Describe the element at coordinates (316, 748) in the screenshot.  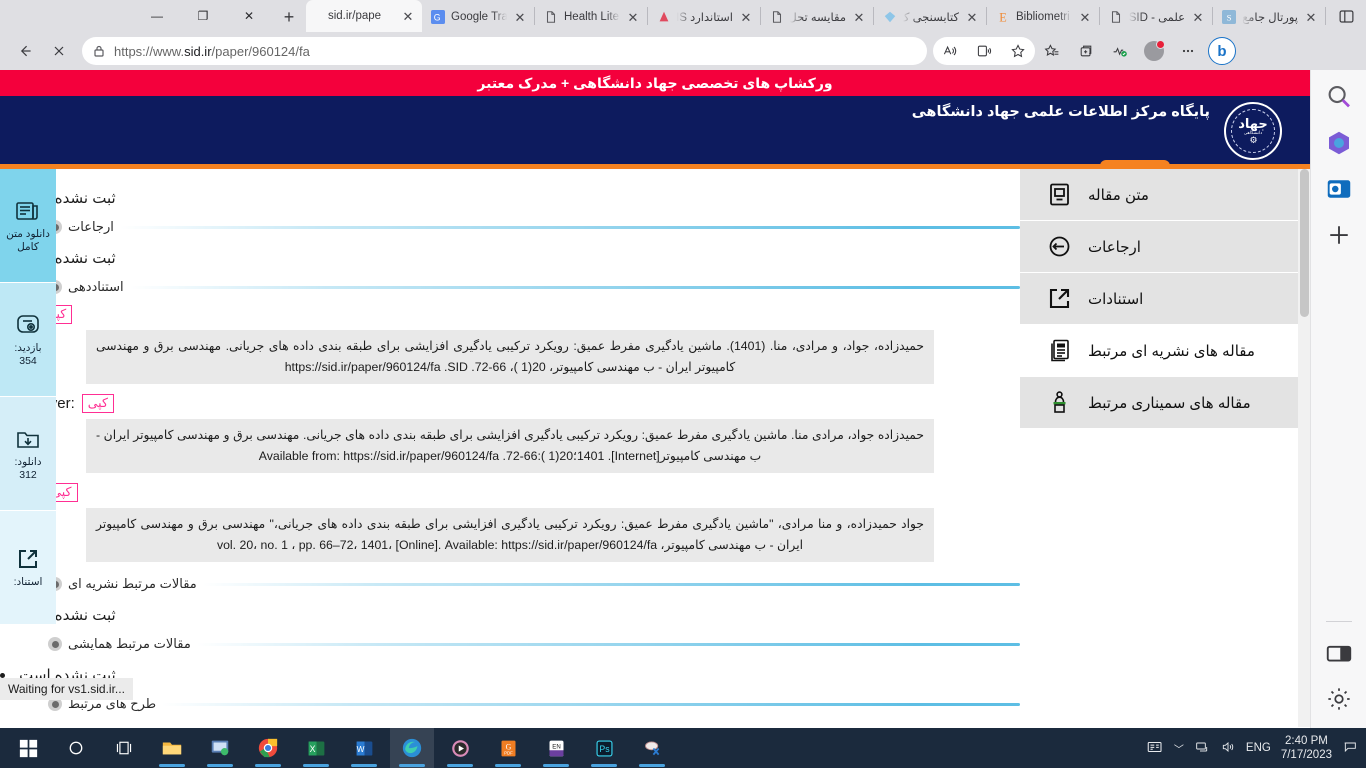
I see `excel-icon: X` at that location.